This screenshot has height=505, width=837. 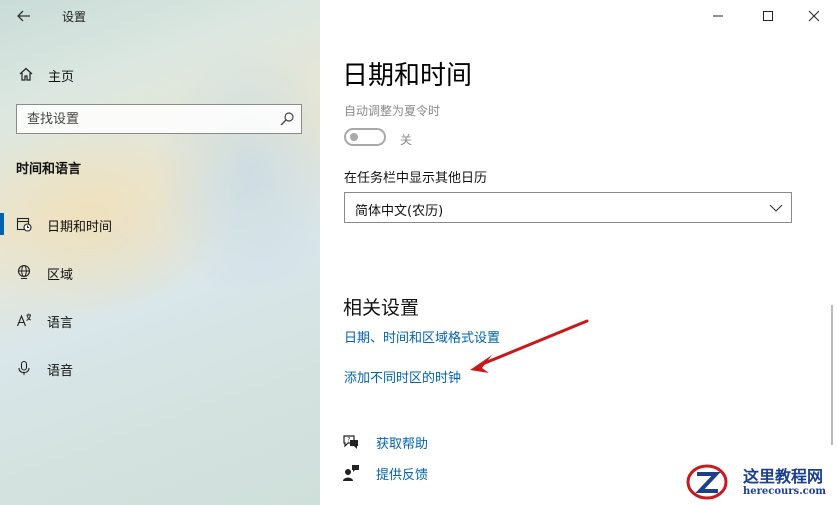 I want to click on sidebar-item-label: 区域, so click(x=60, y=275).